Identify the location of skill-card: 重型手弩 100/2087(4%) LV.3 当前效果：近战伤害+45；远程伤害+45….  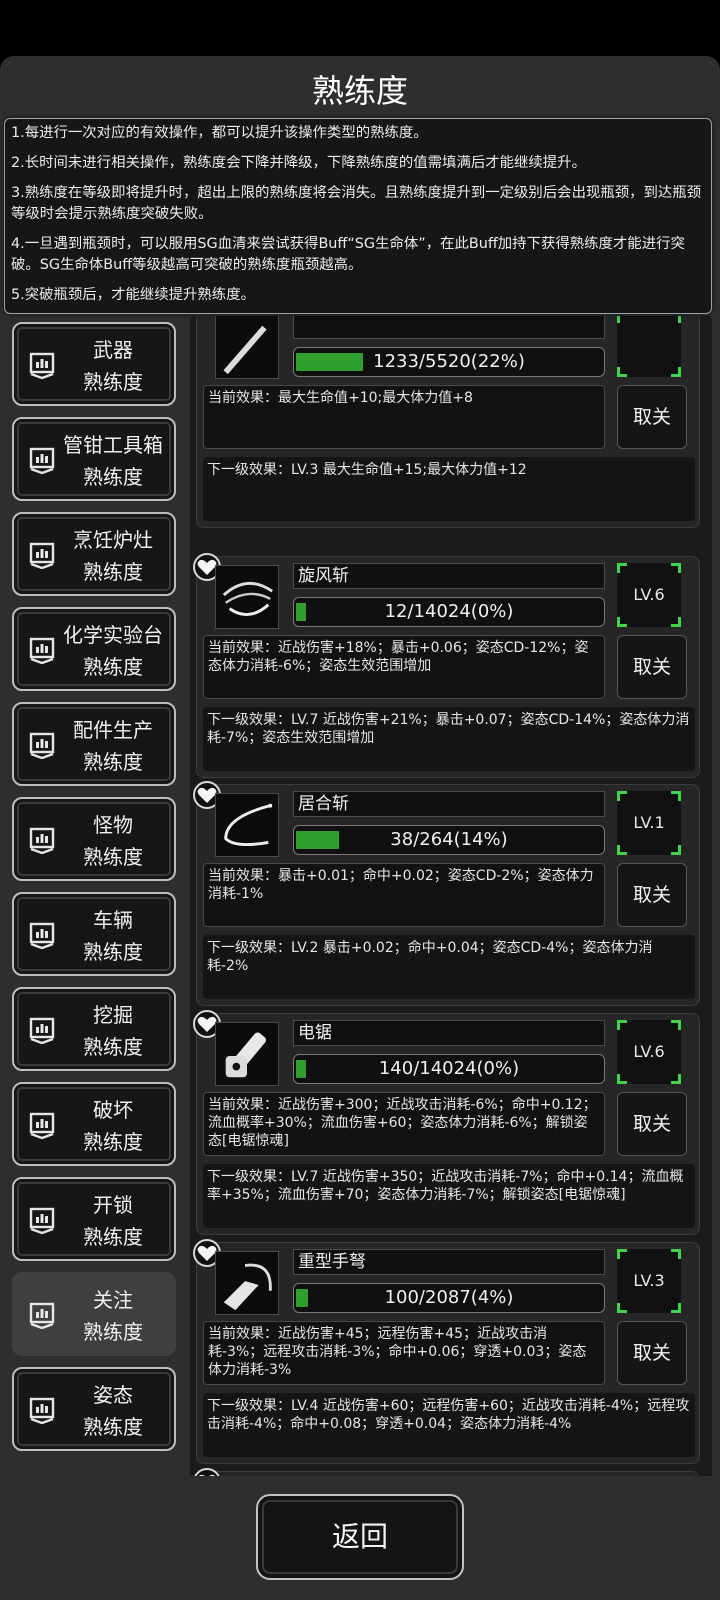
(446, 1351).